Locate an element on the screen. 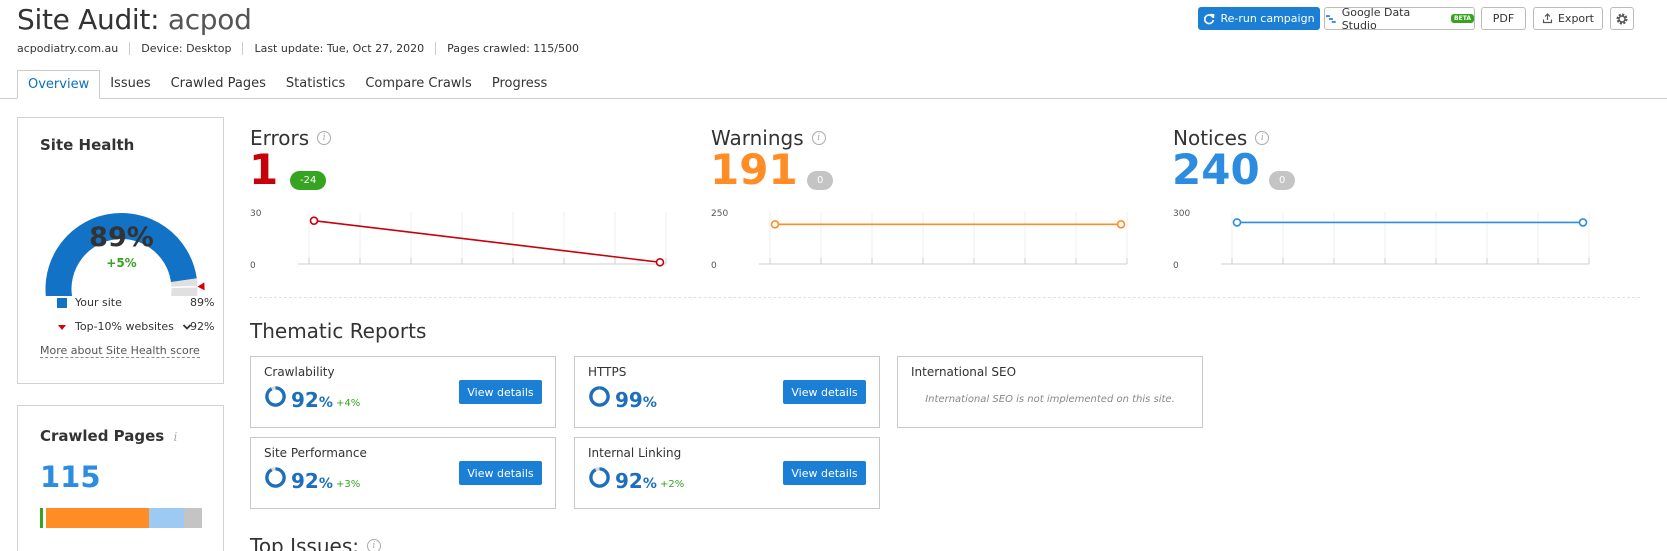 This screenshot has height=551, width=1667. pdf-button: PDF is located at coordinates (1503, 18).